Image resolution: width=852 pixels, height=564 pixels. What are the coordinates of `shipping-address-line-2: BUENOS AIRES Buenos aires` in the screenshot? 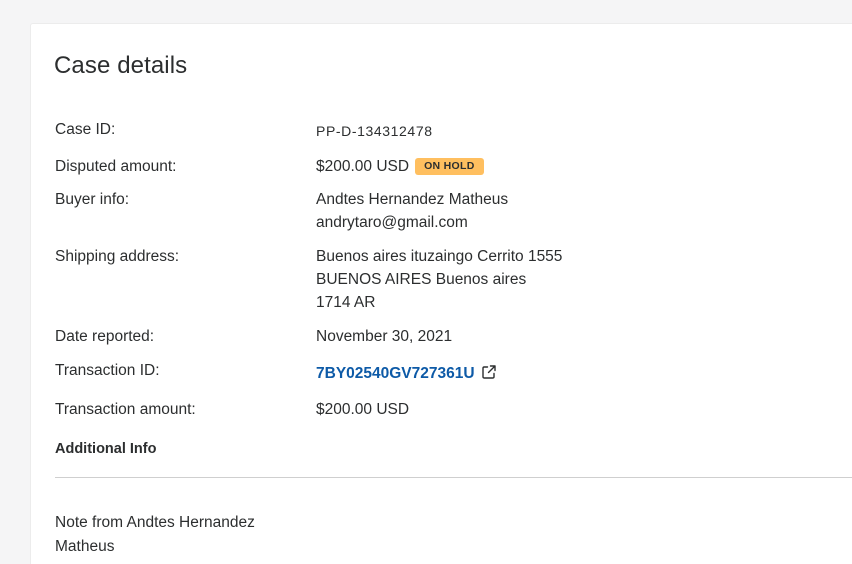 It's located at (421, 279).